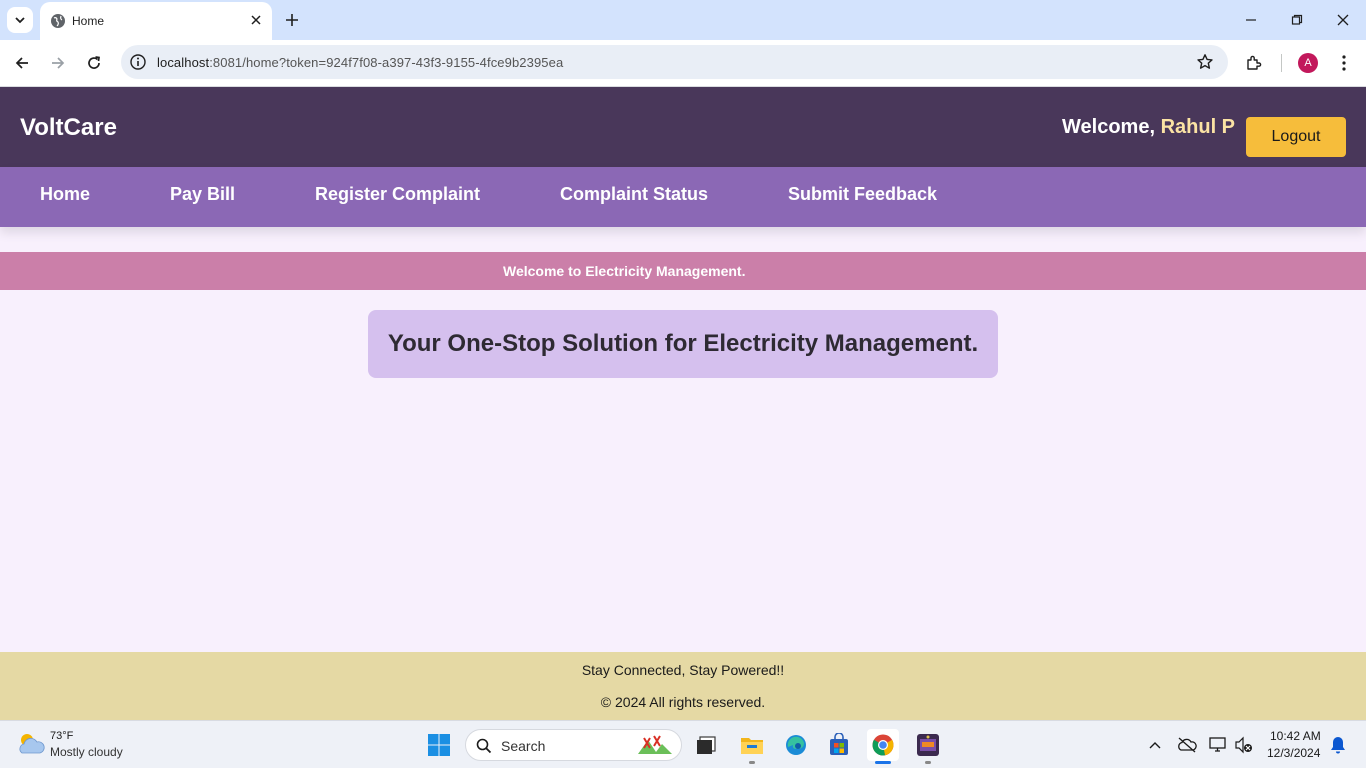 This screenshot has height=768, width=1366. Describe the element at coordinates (683, 702) in the screenshot. I see `footer-copyright: © 2024 All rights reserved.` at that location.